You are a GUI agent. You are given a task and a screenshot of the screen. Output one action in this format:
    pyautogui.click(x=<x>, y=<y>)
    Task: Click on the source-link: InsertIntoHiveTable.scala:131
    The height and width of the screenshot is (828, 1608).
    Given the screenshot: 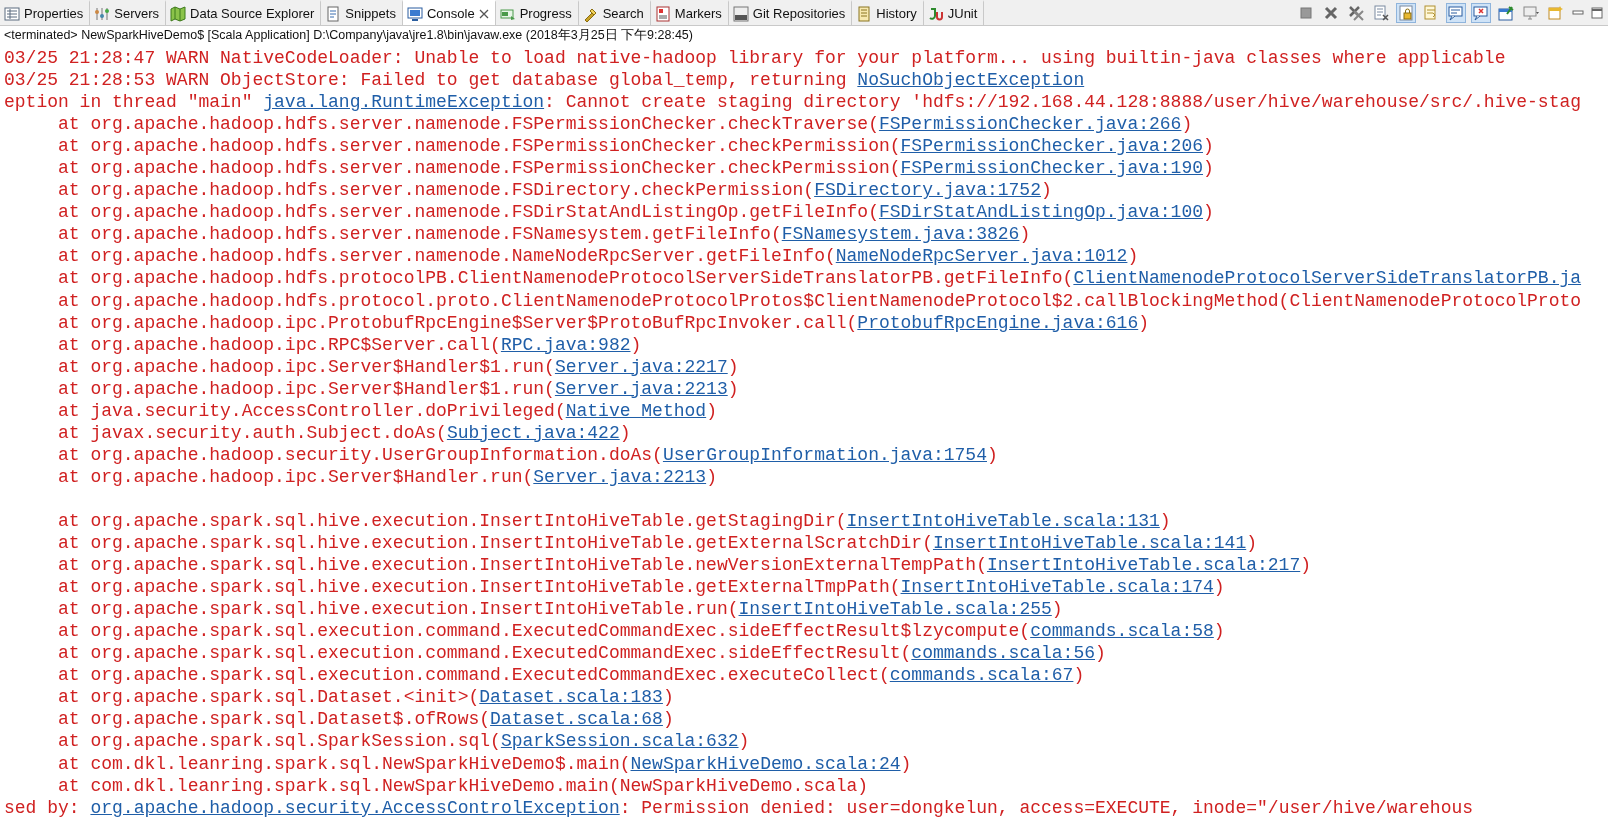 What is the action you would take?
    pyautogui.click(x=1003, y=521)
    